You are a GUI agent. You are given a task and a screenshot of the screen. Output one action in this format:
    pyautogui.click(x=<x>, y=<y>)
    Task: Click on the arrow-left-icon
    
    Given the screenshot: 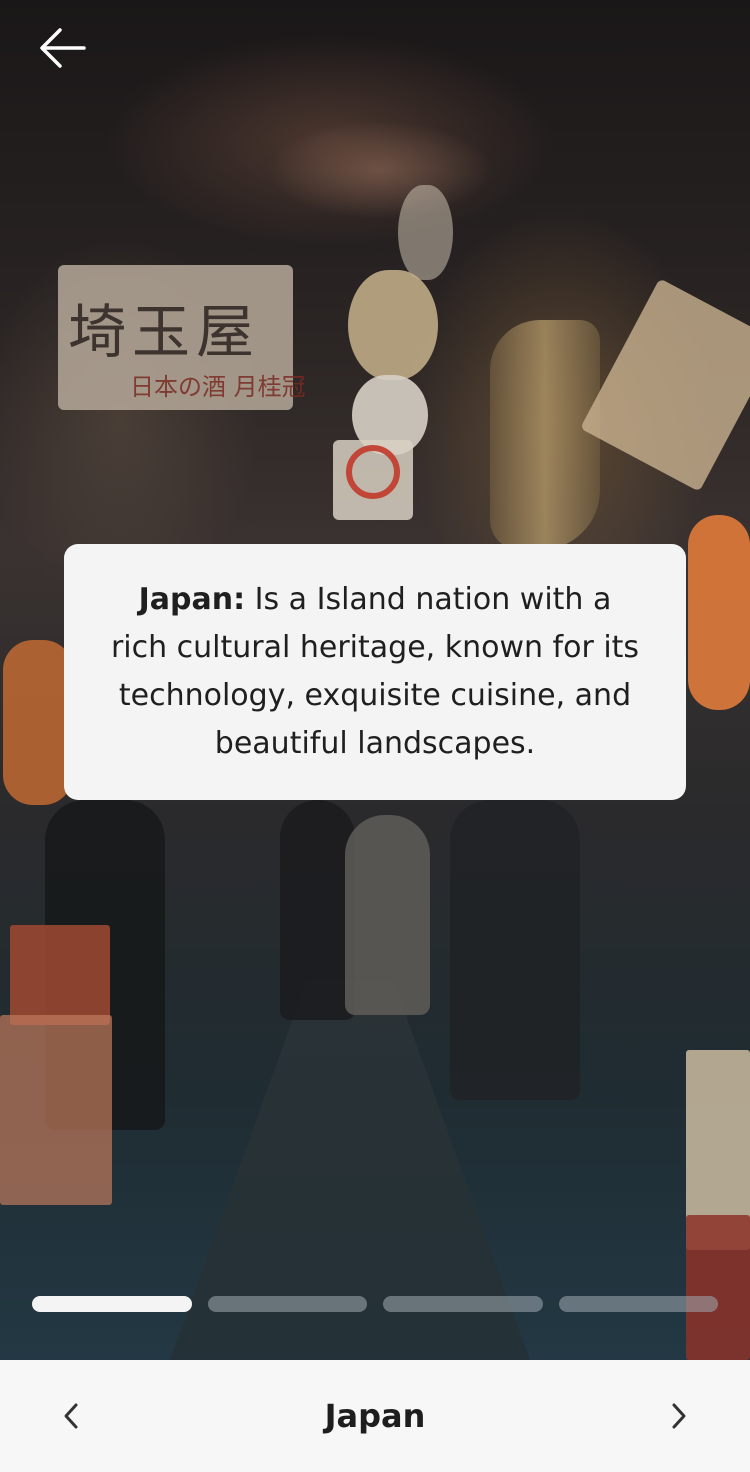 What is the action you would take?
    pyautogui.click(x=63, y=48)
    